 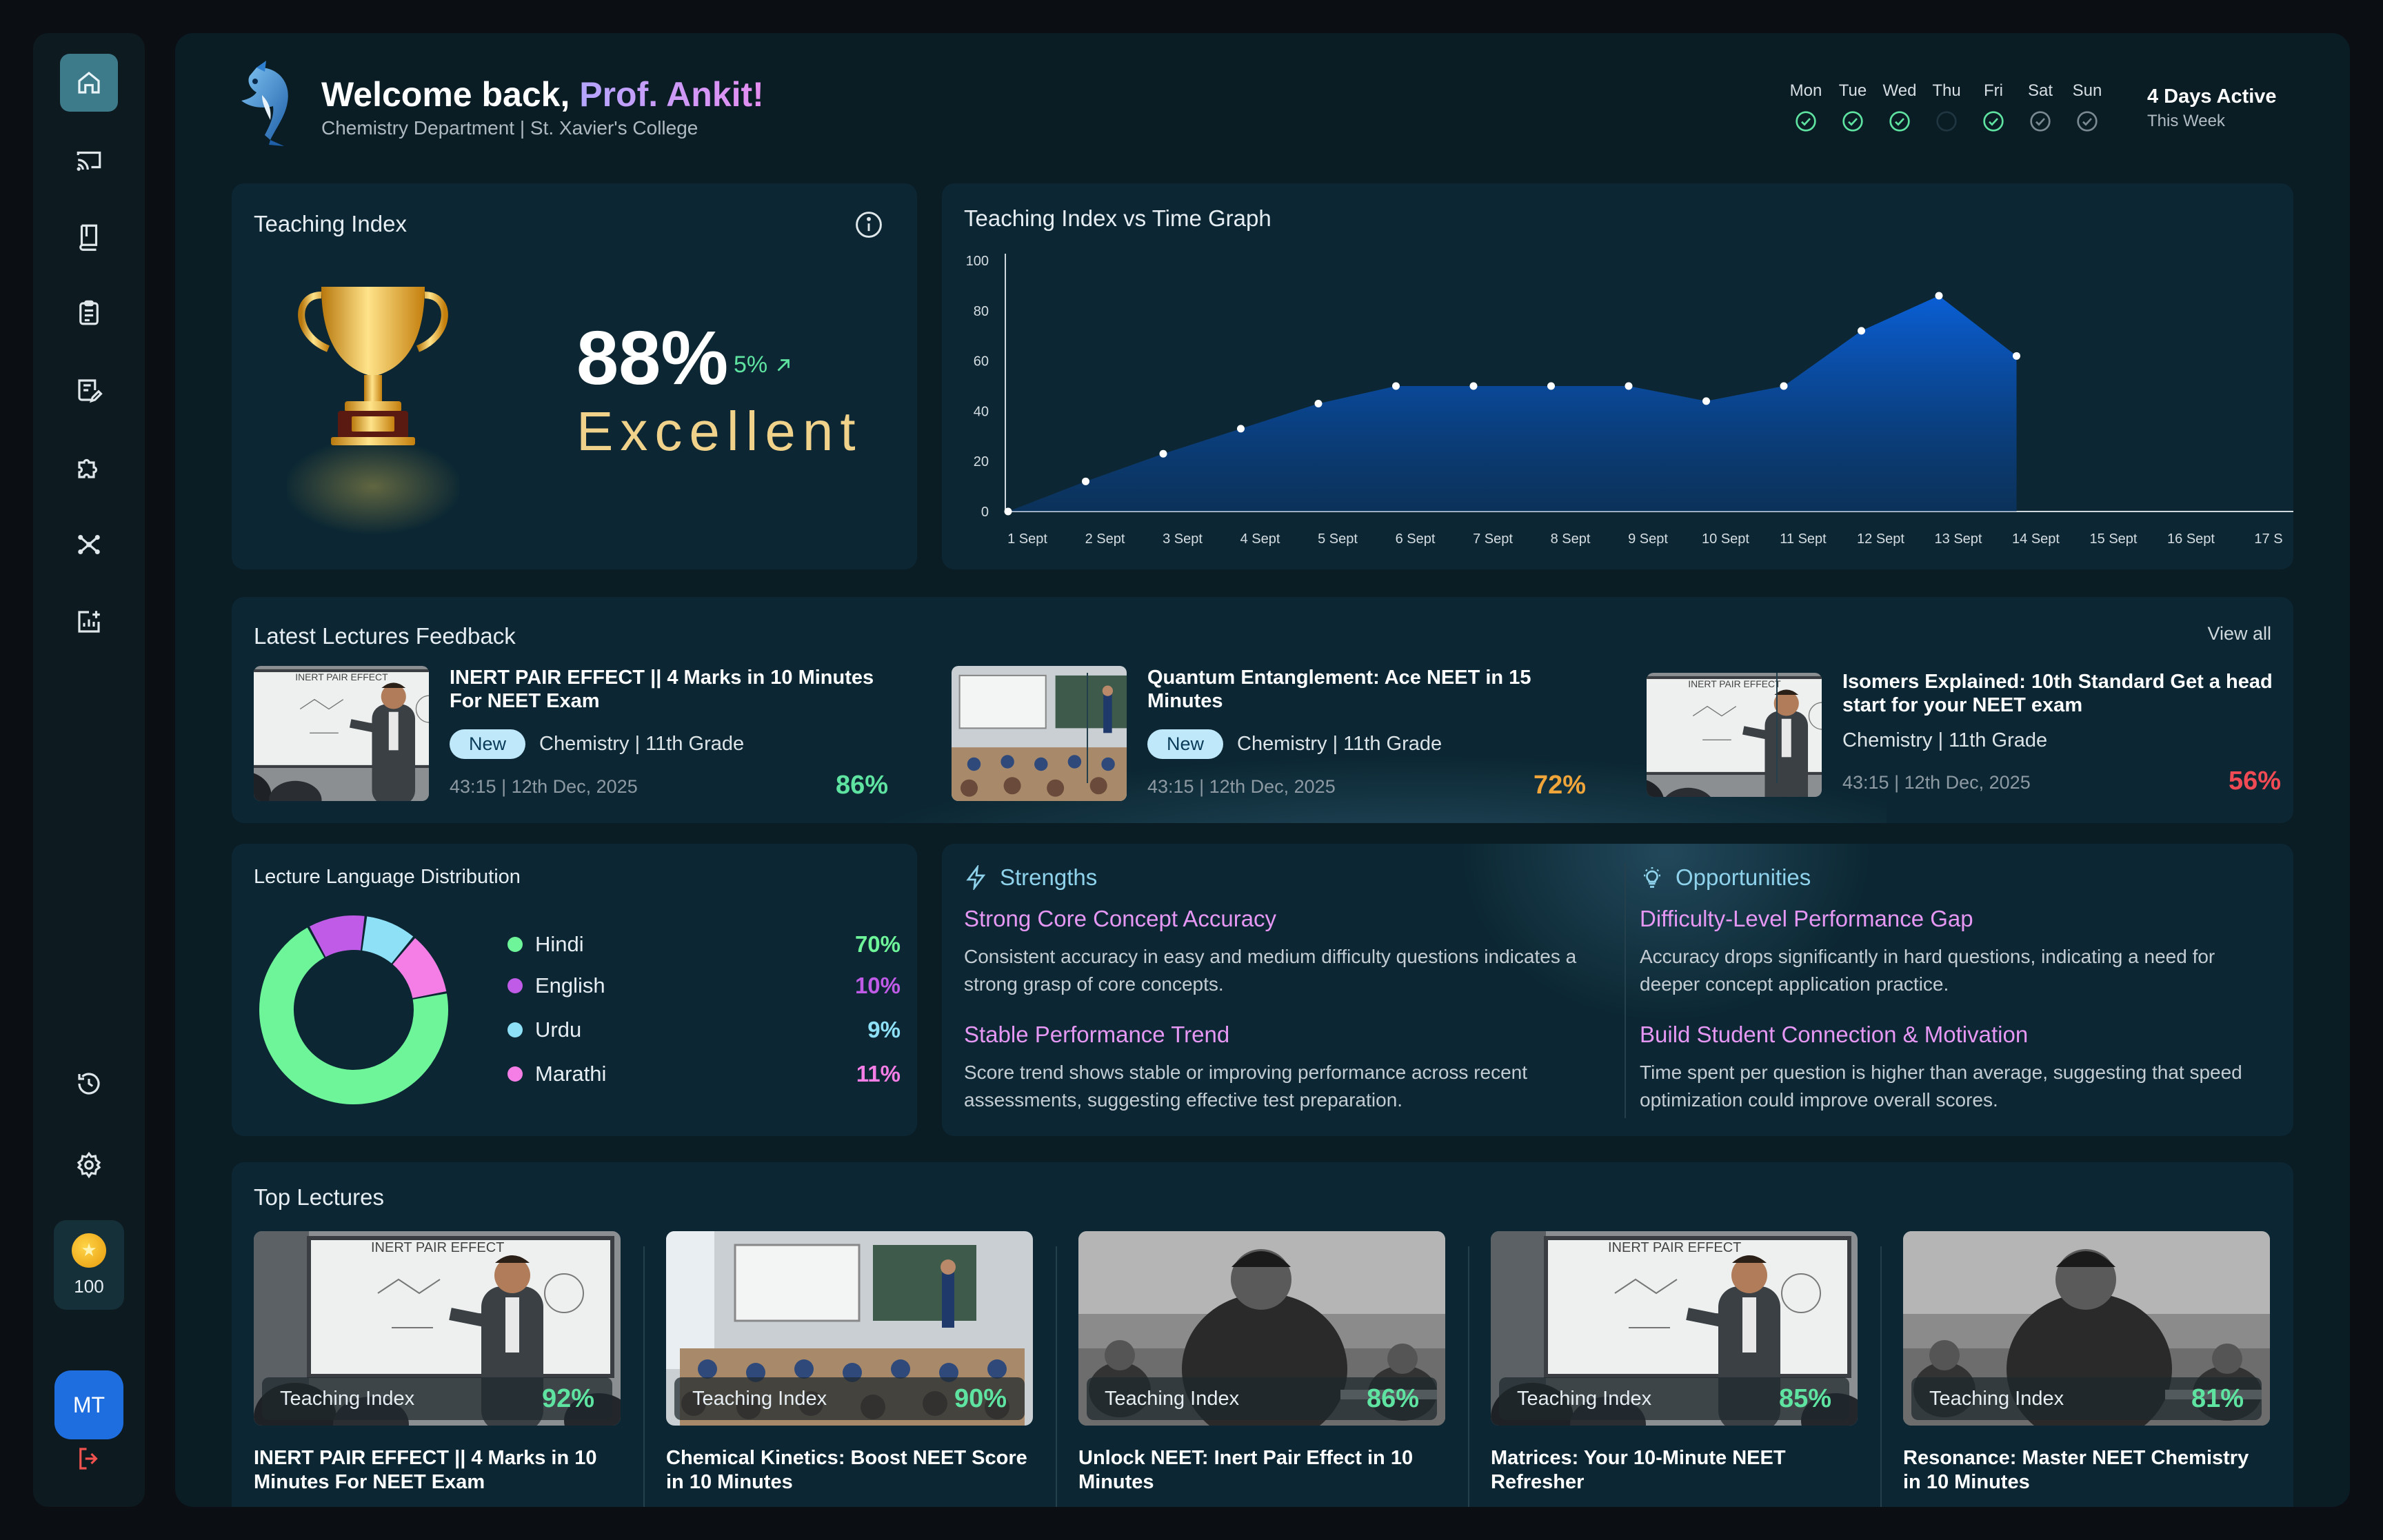 I want to click on coin-balance: ★ 100, so click(x=89, y=1265).